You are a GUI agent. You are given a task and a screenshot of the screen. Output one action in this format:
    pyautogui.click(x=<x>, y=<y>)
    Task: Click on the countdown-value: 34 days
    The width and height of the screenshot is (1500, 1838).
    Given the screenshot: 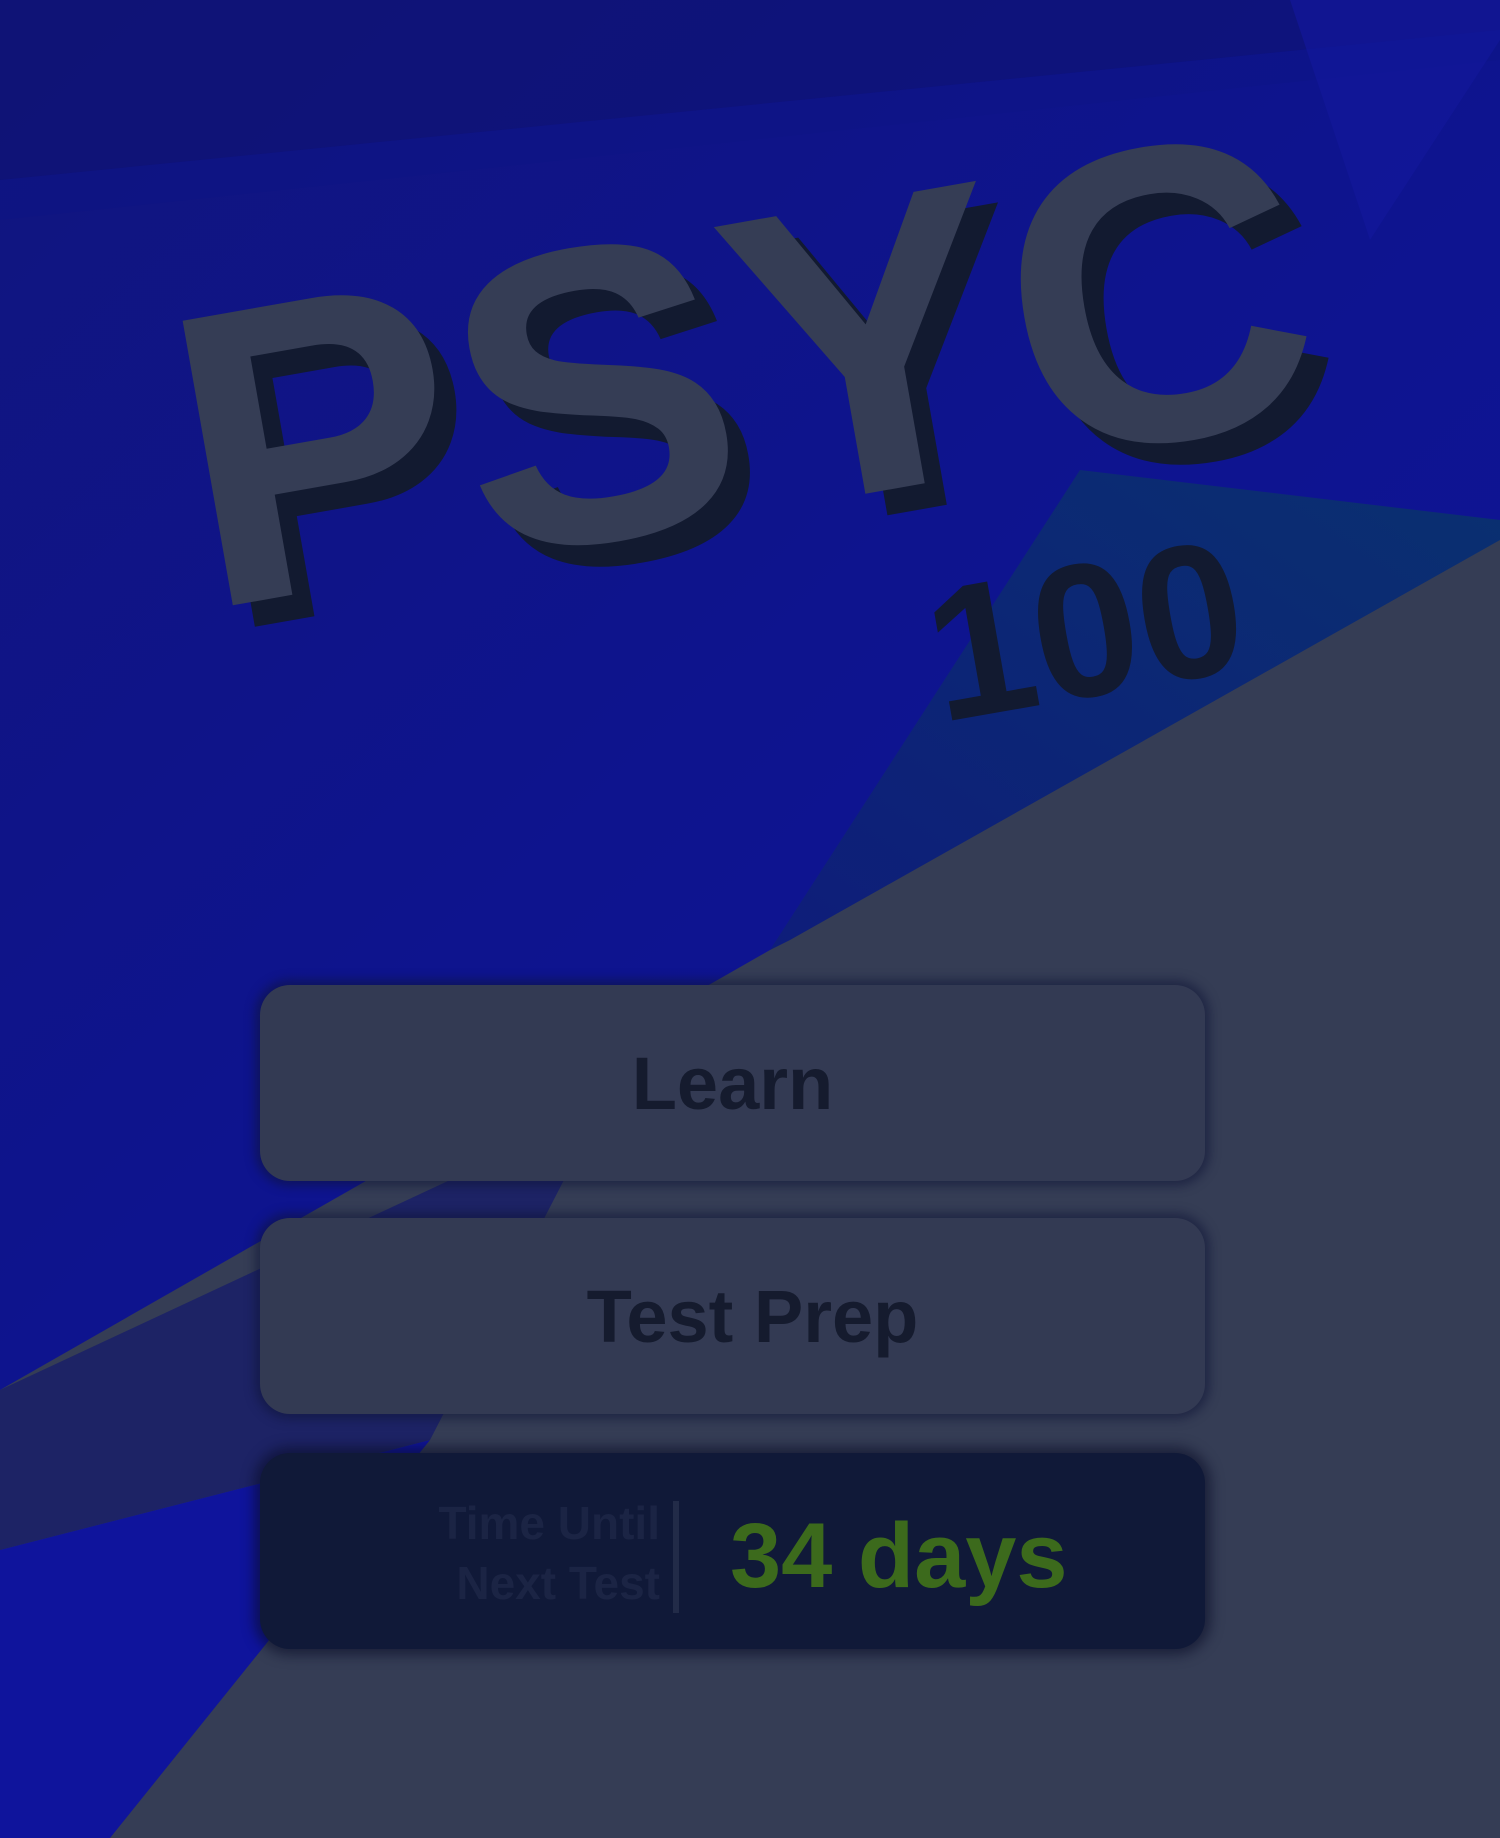 What is the action you would take?
    pyautogui.click(x=899, y=1556)
    